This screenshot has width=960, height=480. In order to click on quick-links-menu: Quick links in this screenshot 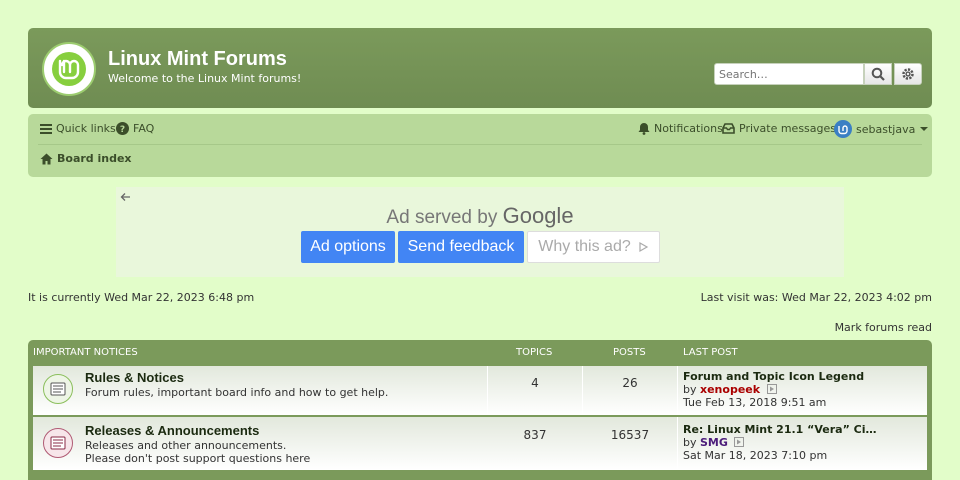, I will do `click(78, 128)`.